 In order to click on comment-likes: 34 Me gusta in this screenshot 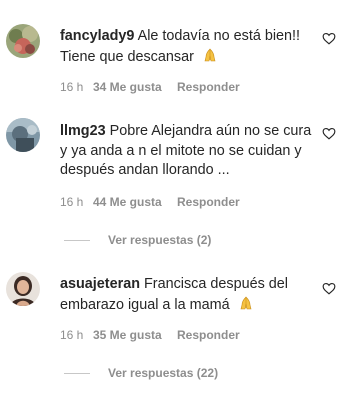, I will do `click(135, 87)`.